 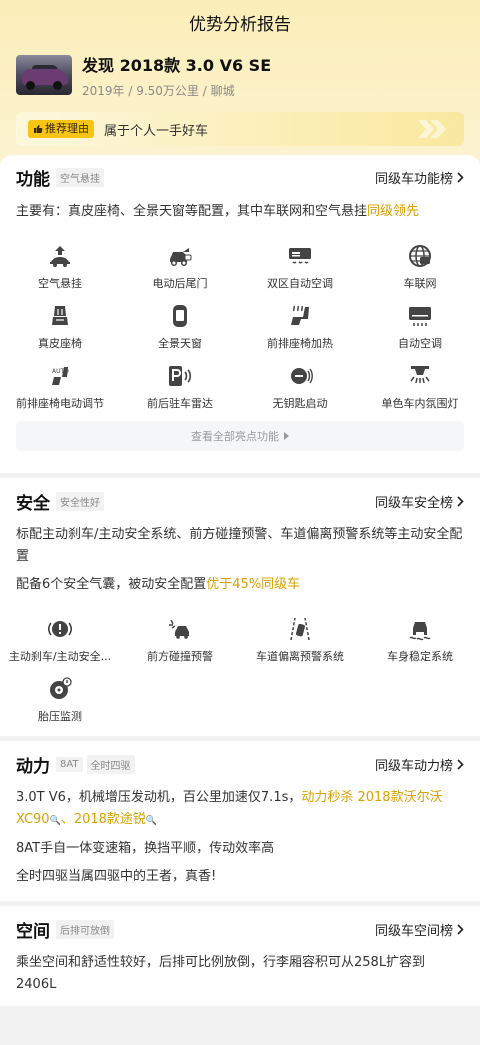 I want to click on feature-panoramic-sunroof: 全景天窗, so click(x=180, y=327).